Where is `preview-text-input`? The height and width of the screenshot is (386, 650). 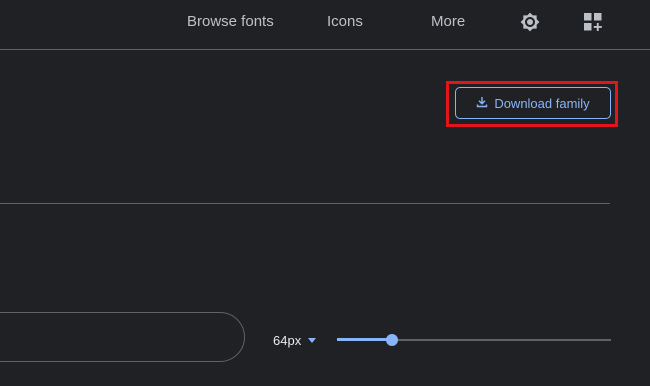
preview-text-input is located at coordinates (122, 337).